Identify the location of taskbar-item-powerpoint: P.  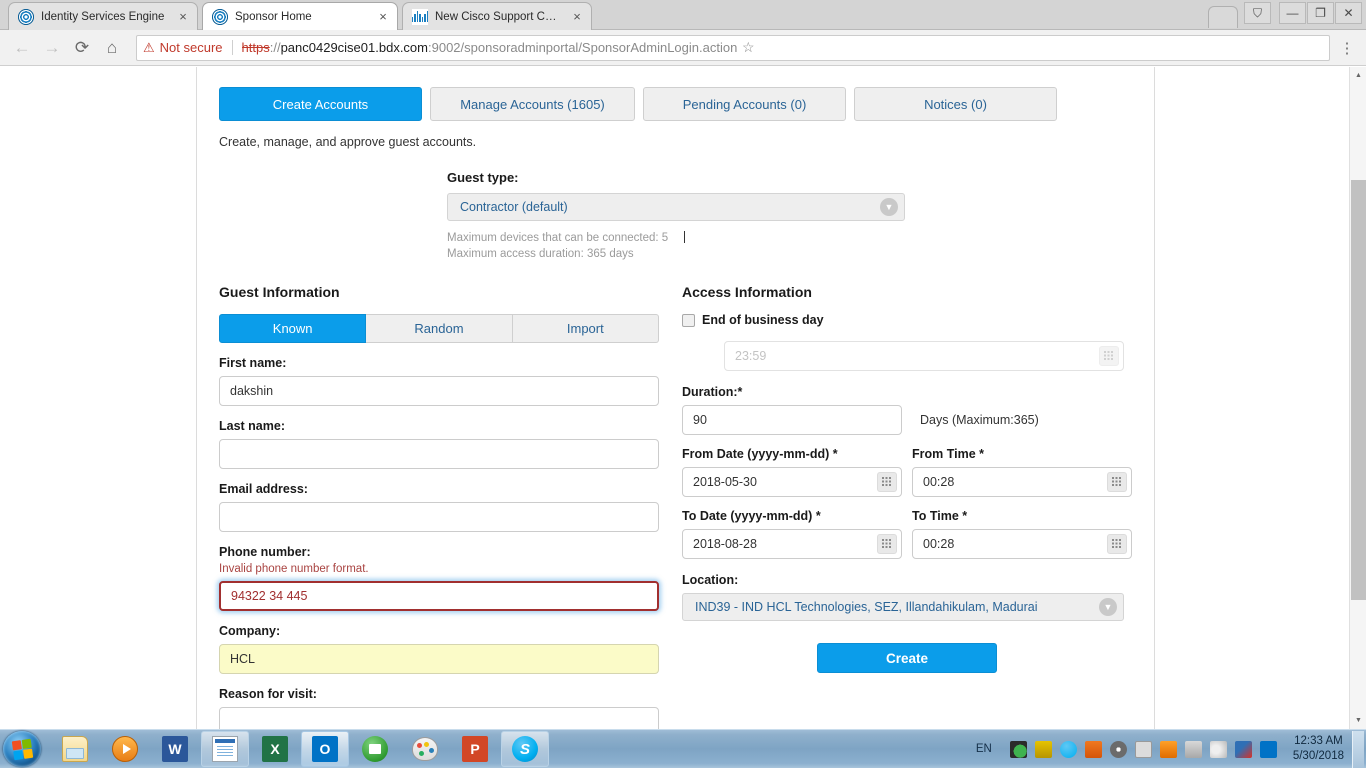
(475, 749).